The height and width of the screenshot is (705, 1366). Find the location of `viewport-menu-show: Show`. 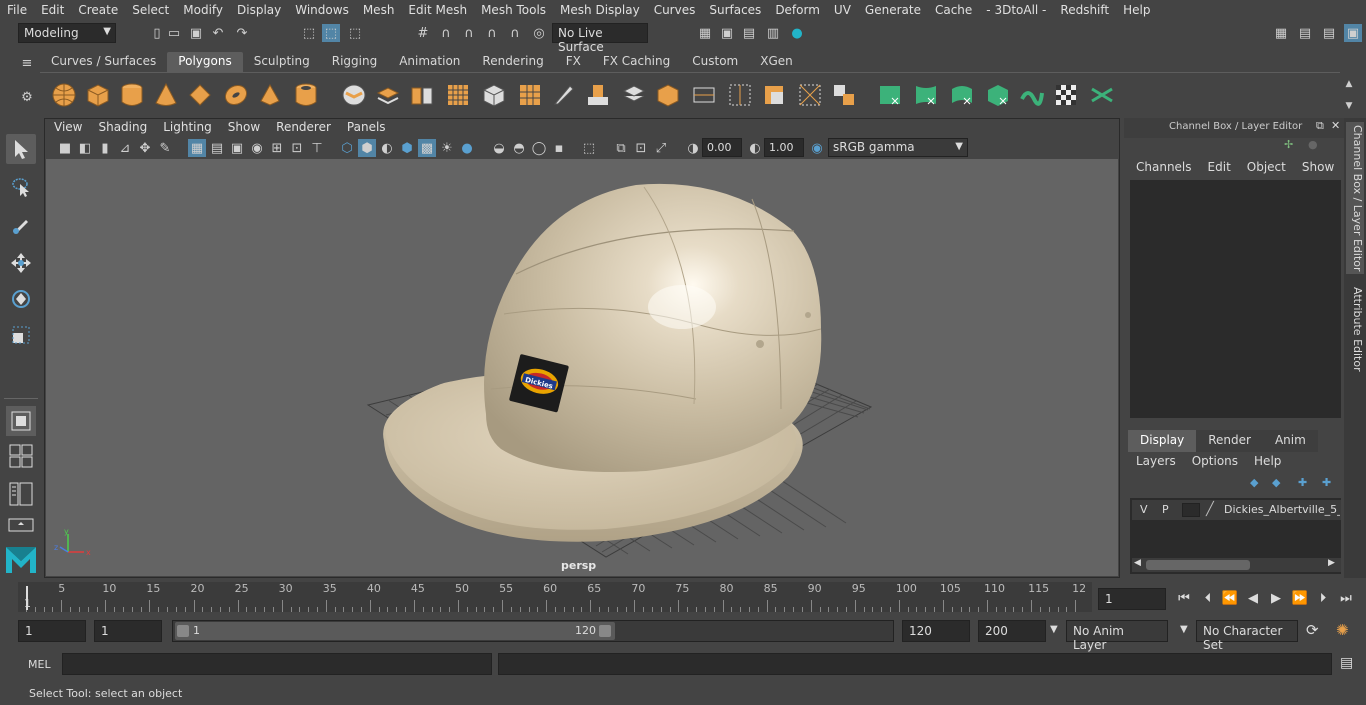

viewport-menu-show: Show is located at coordinates (244, 129).